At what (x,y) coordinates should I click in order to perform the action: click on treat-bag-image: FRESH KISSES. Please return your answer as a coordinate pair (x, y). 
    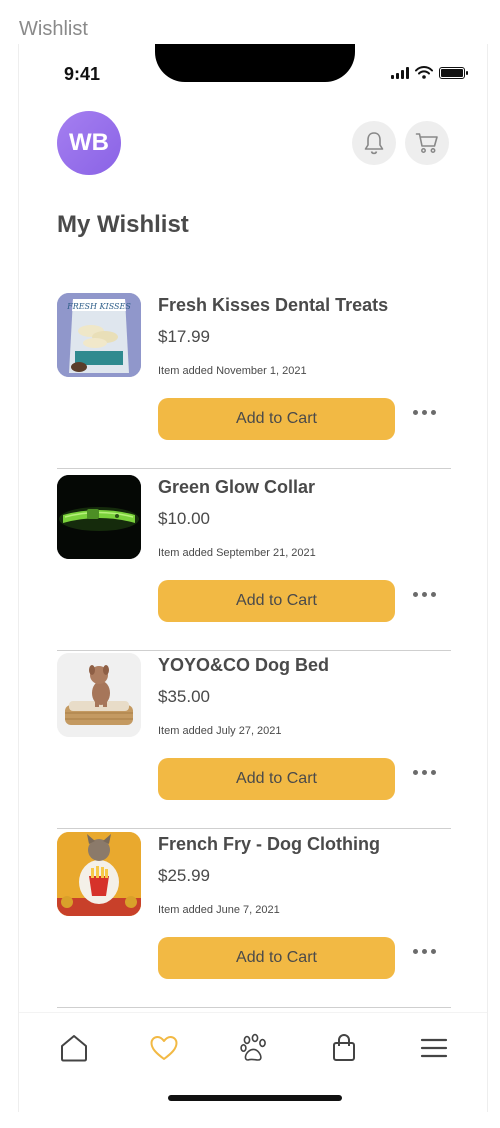
    Looking at the image, I should click on (99, 335).